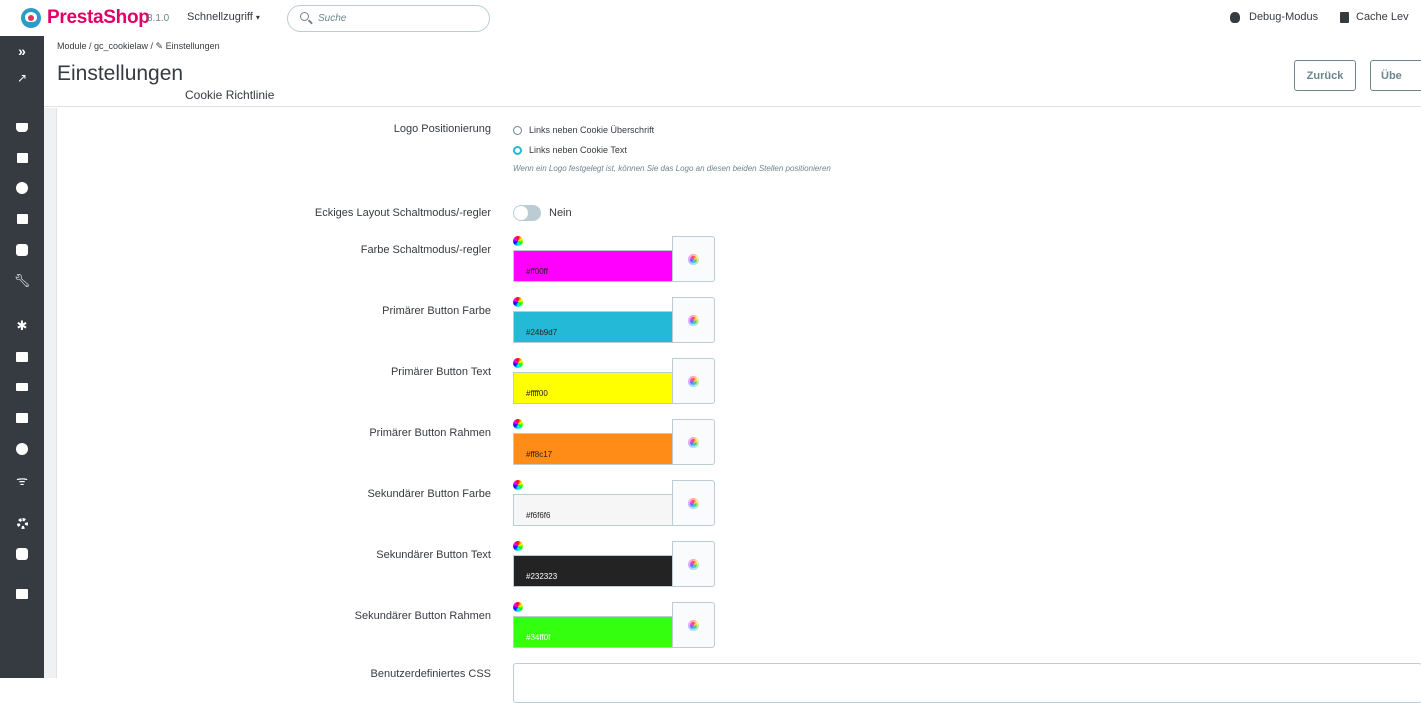  I want to click on bug-icon, so click(1235, 17).